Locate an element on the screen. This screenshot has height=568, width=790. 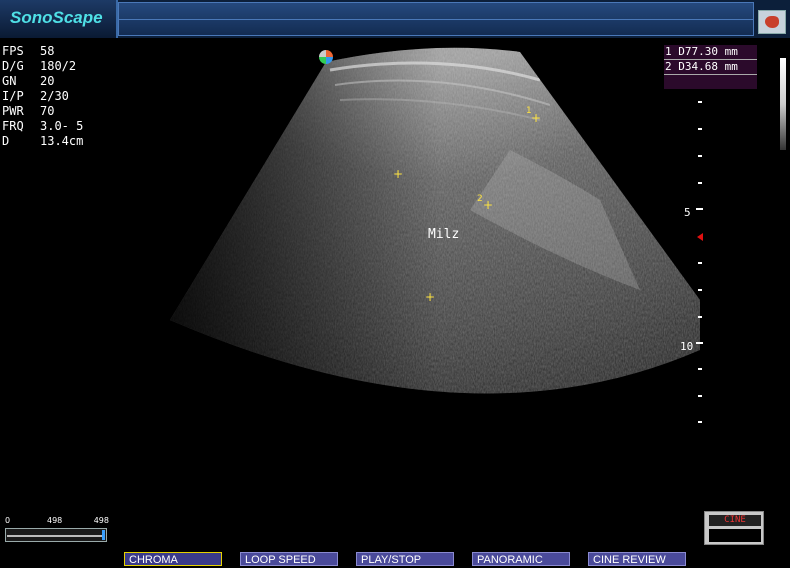
cine-progress: 0 498 498 is located at coordinates (57, 531).